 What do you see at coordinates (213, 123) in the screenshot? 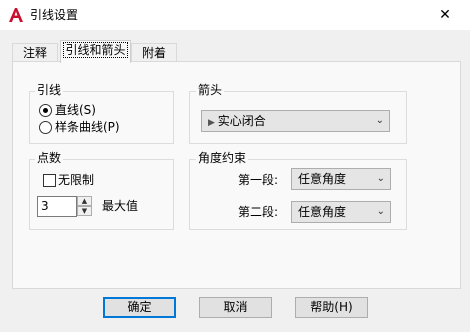
I see `filled-arrow-icon: ▶` at bounding box center [213, 123].